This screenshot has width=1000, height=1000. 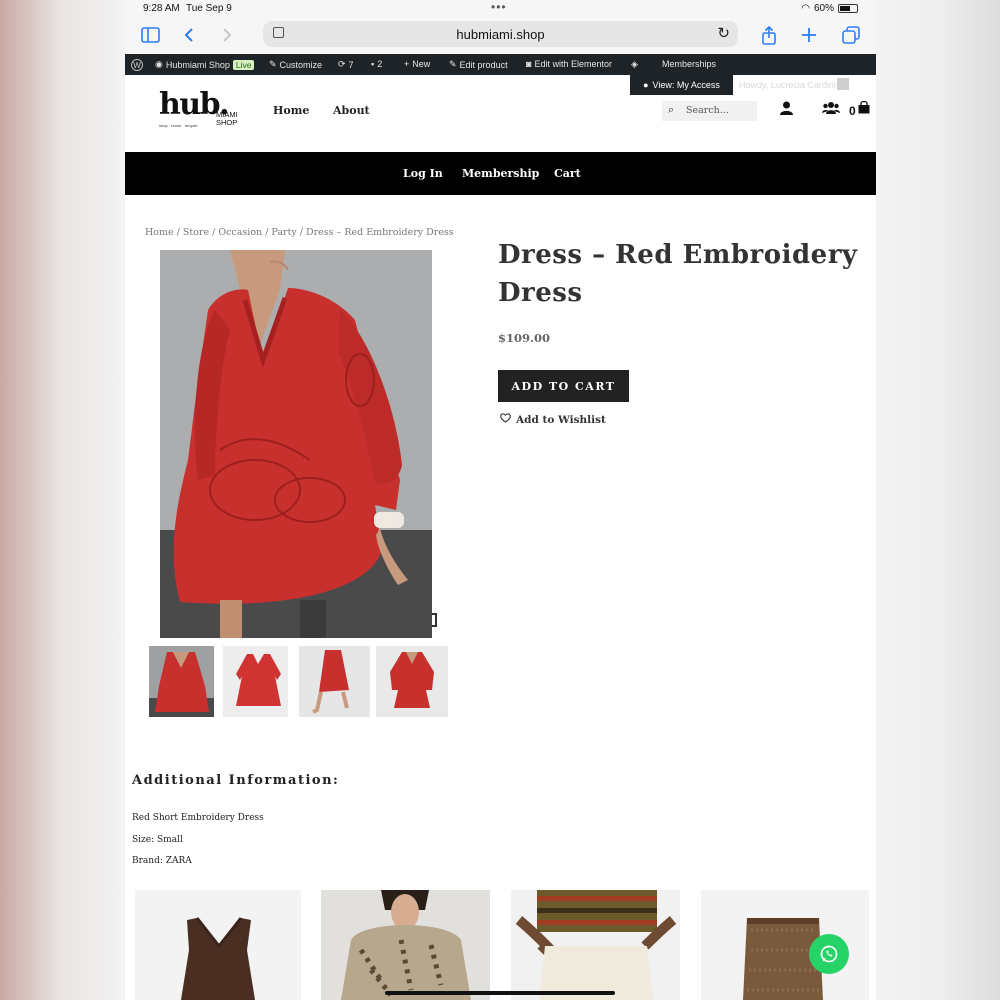 What do you see at coordinates (646, 85) in the screenshot?
I see `user-icon: ●` at bounding box center [646, 85].